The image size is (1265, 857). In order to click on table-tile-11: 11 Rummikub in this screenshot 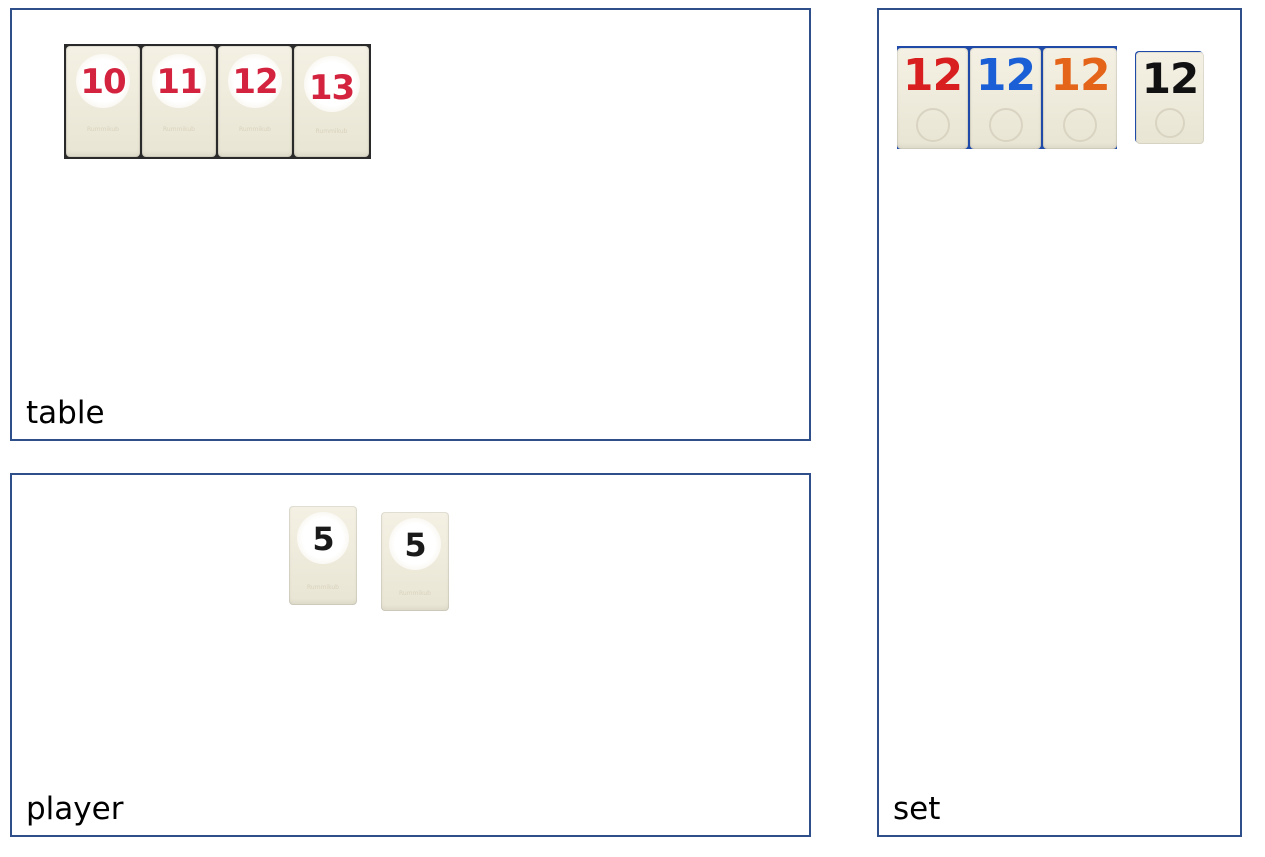, I will do `click(179, 101)`.